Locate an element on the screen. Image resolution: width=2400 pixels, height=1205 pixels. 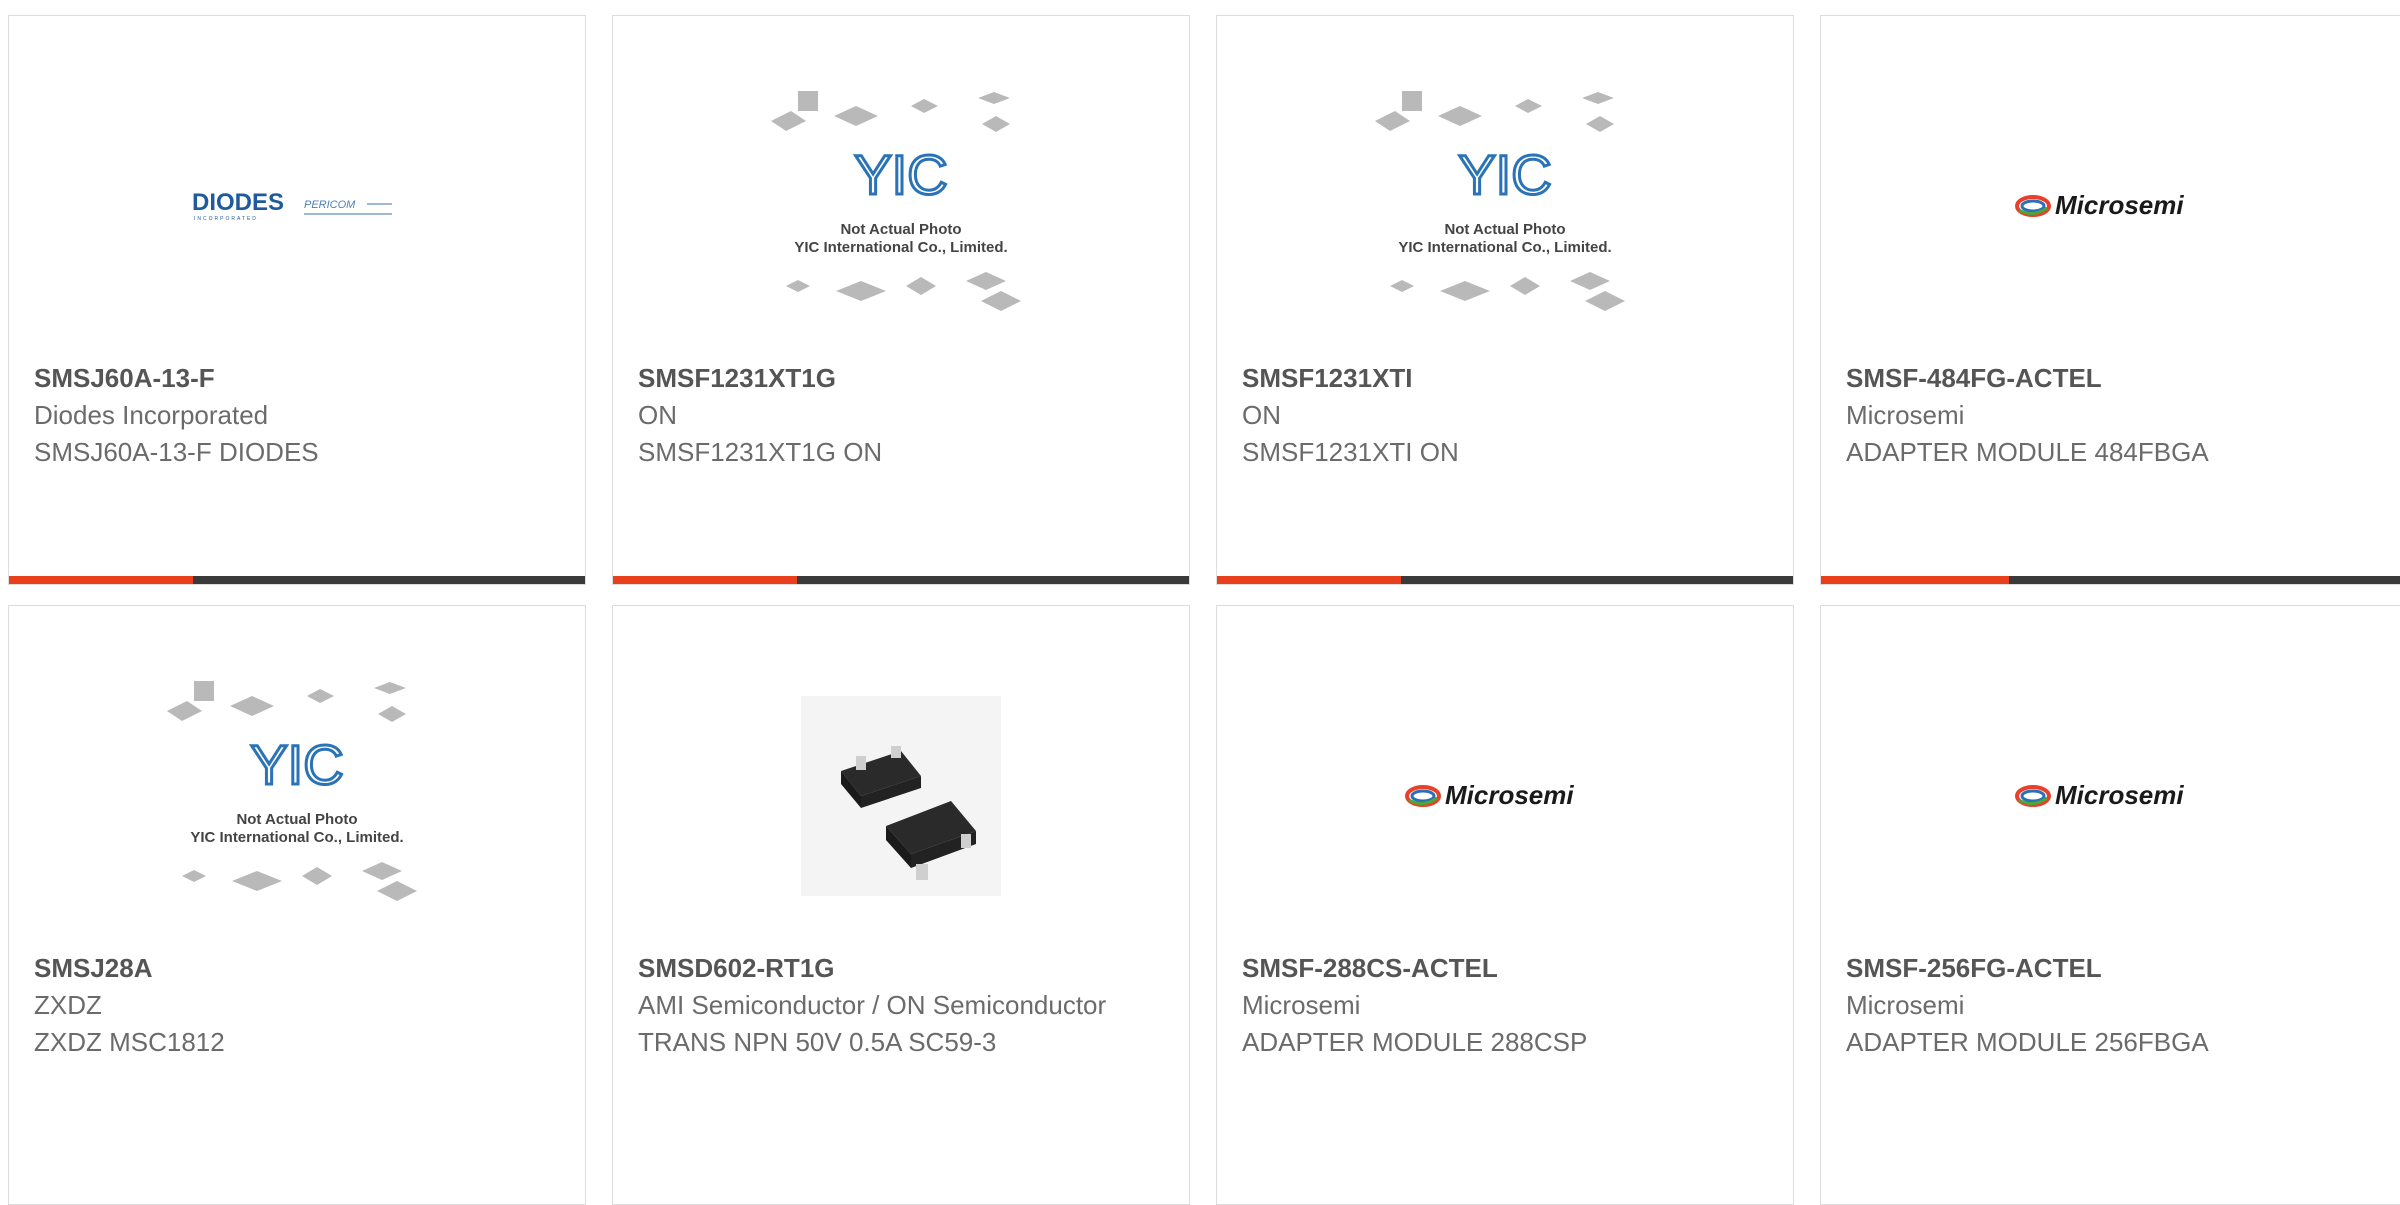
description: SMSF1231XT1G ON is located at coordinates (760, 452).